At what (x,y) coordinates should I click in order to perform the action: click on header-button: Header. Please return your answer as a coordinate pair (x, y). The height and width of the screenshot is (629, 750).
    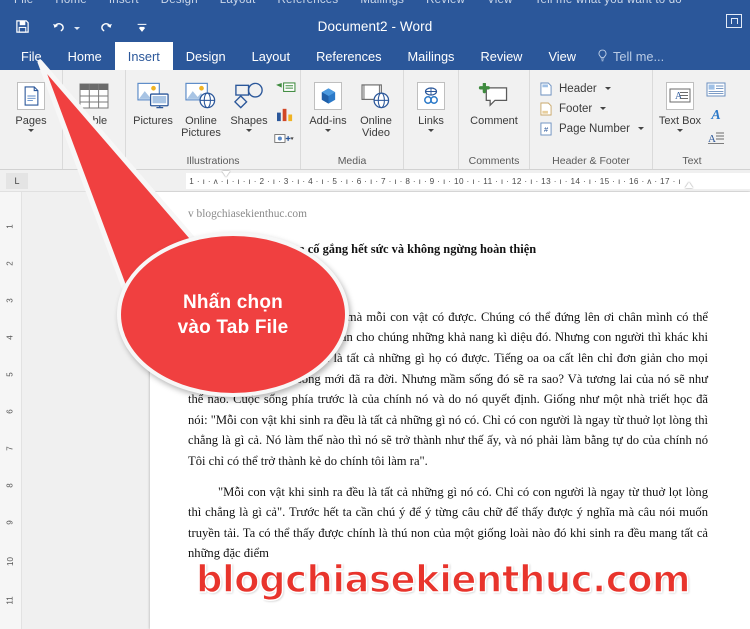
    Looking at the image, I should click on (591, 88).